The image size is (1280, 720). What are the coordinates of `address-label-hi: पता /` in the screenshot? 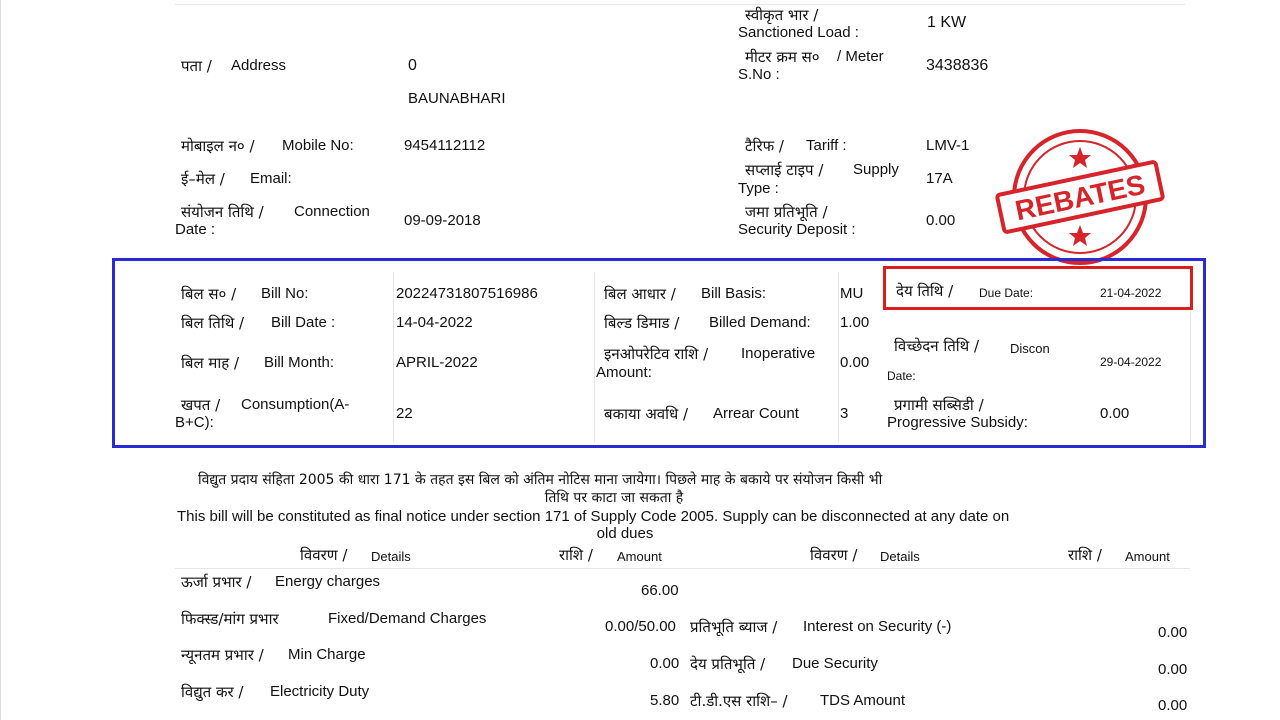 It's located at (196, 66).